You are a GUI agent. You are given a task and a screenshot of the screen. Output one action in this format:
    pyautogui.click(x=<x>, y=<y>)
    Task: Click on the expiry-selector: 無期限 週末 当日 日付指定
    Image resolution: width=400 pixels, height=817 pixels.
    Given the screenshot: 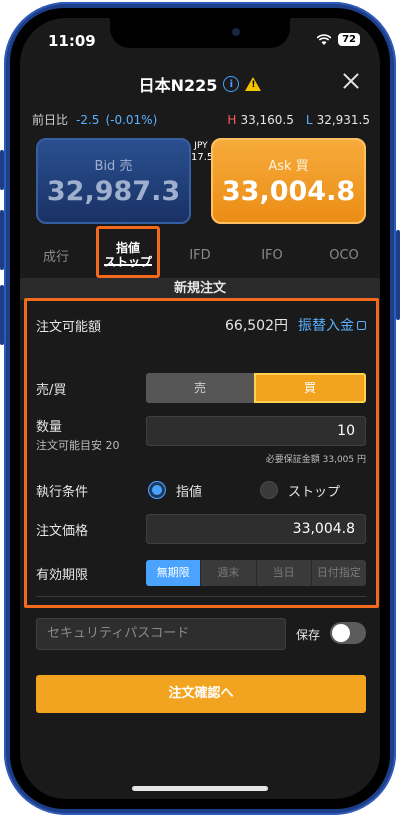 What is the action you would take?
    pyautogui.click(x=256, y=573)
    